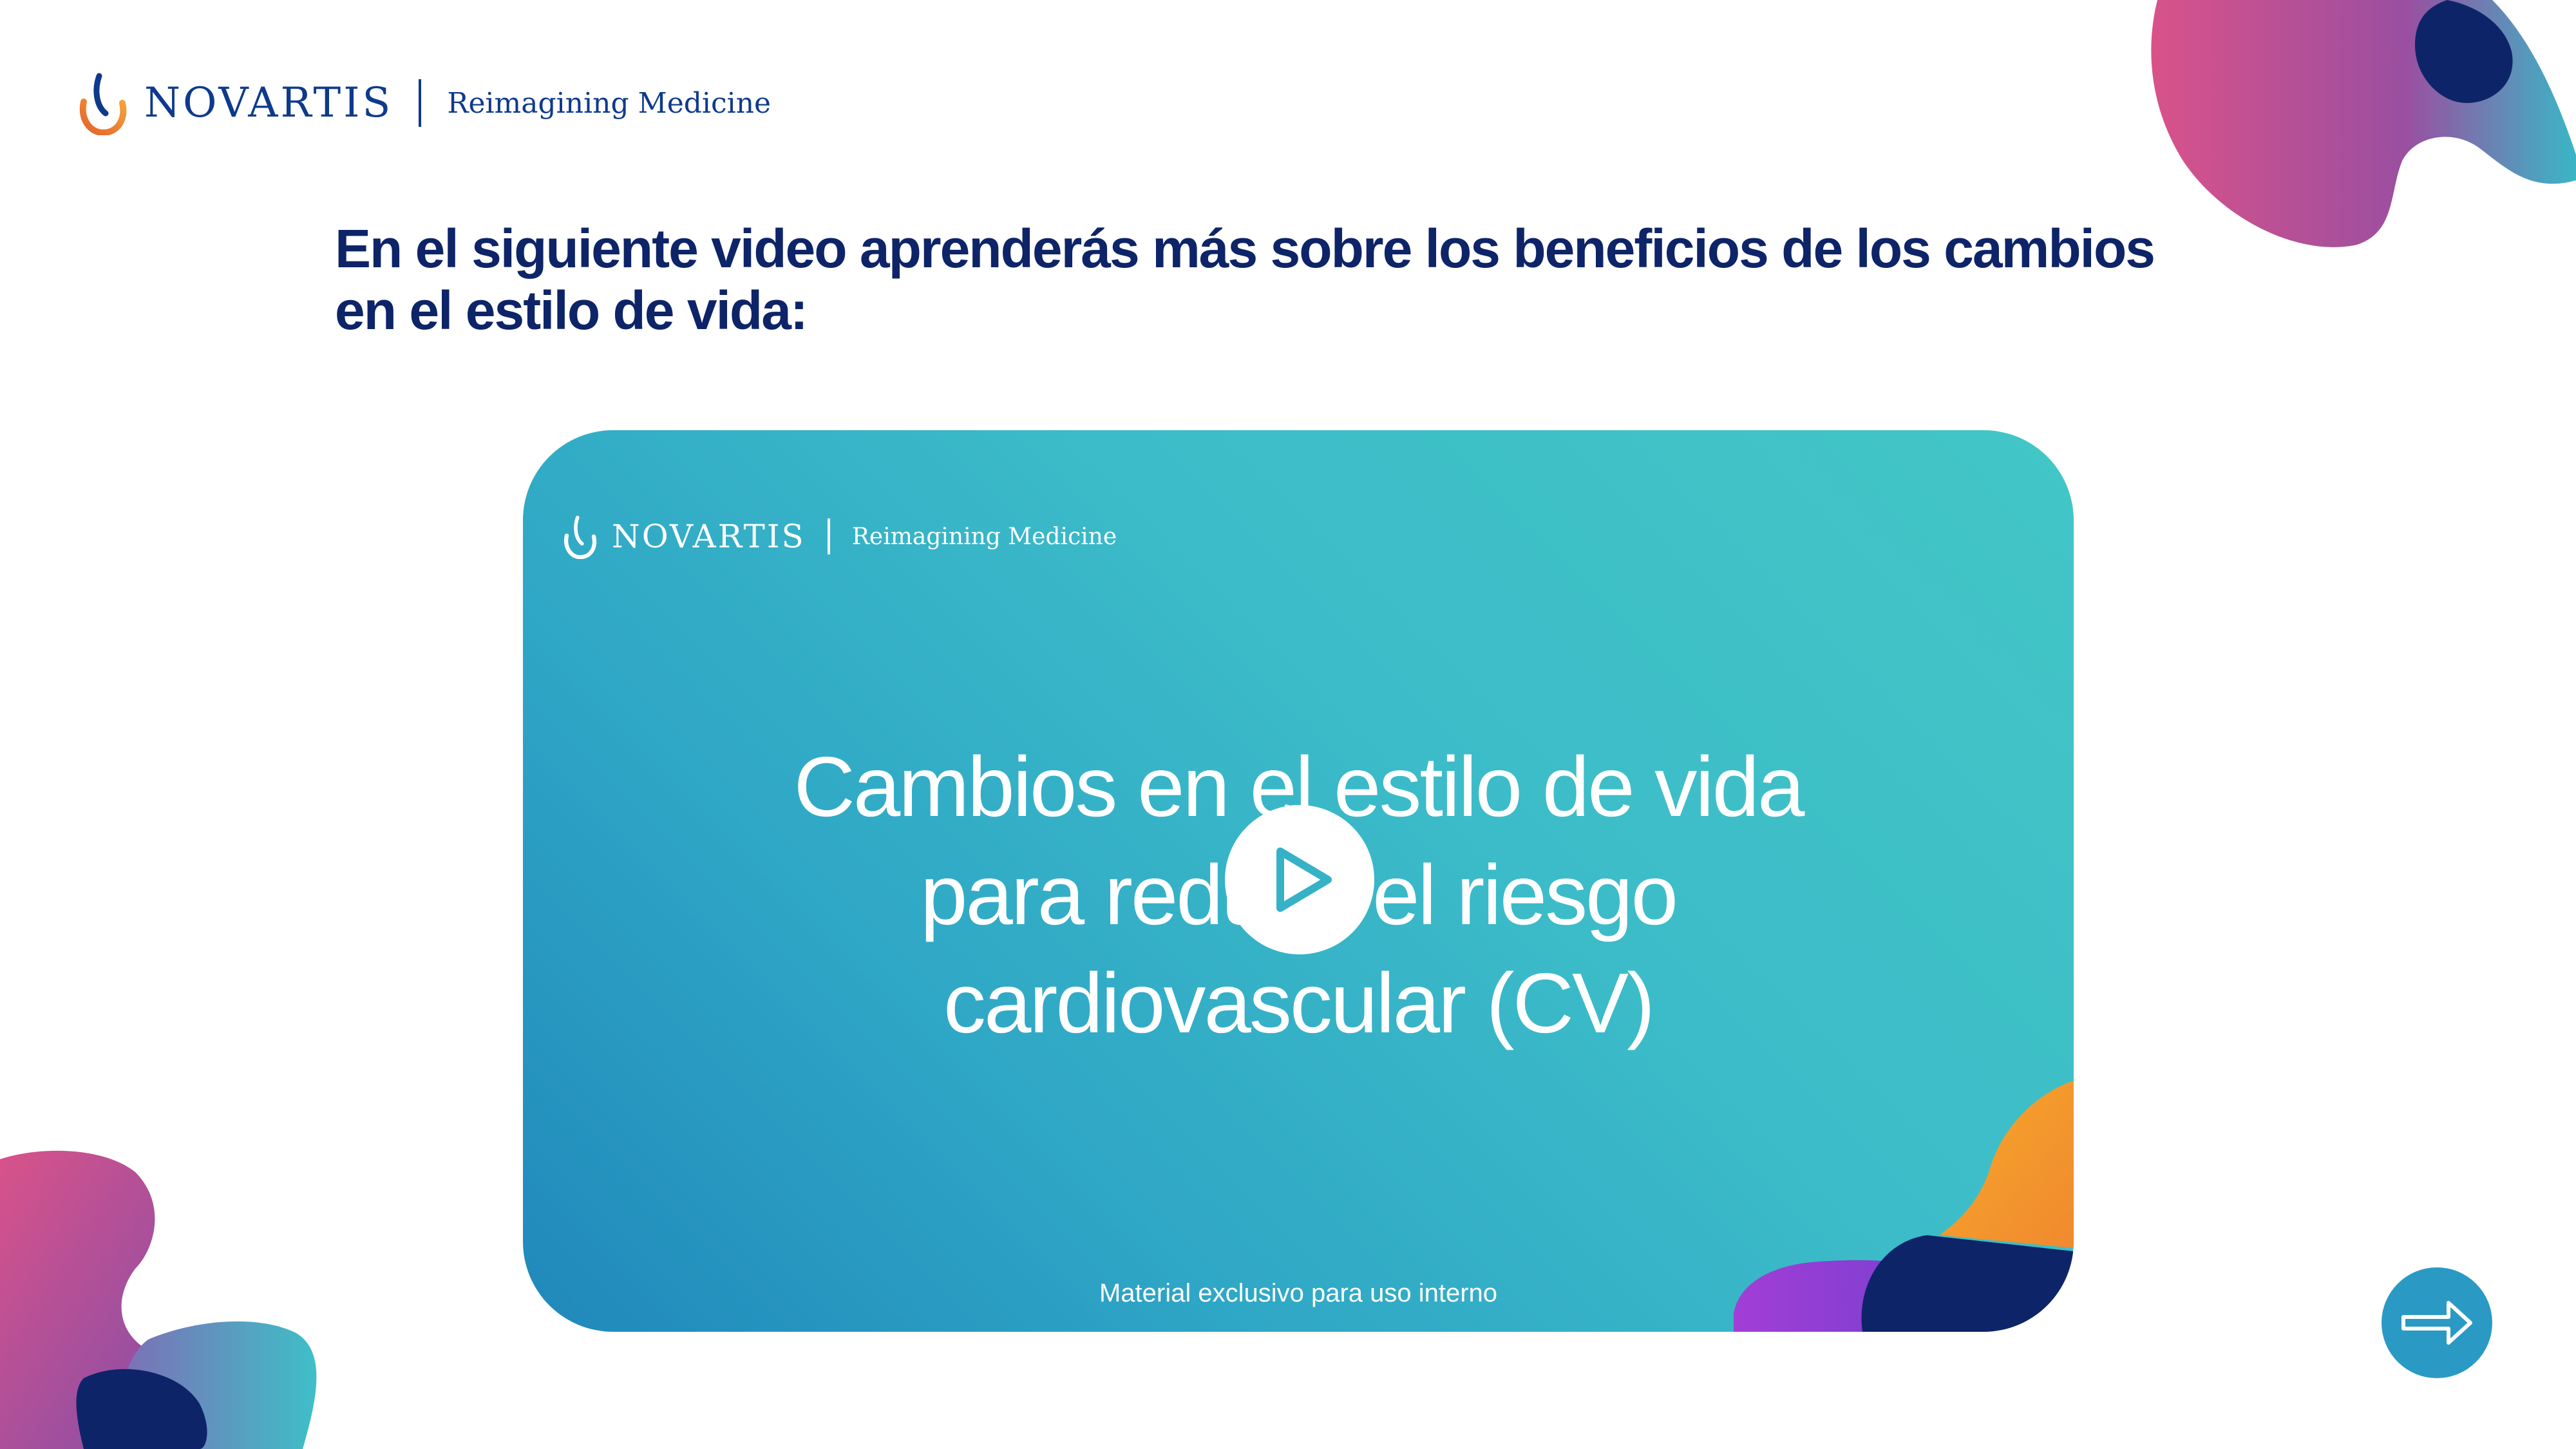 The image size is (2576, 1449). Describe the element at coordinates (1298, 1293) in the screenshot. I see `video-footer-note: Material exclusivo para uso interno` at that location.